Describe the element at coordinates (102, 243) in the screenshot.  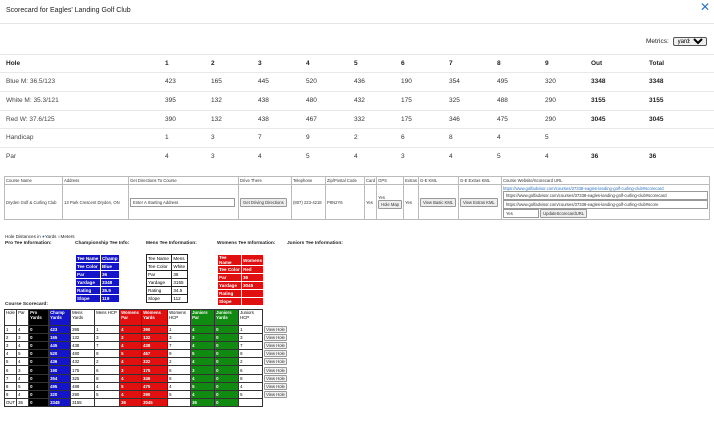
I see `champ-tee-info-heading: Championship Tee Info:` at that location.